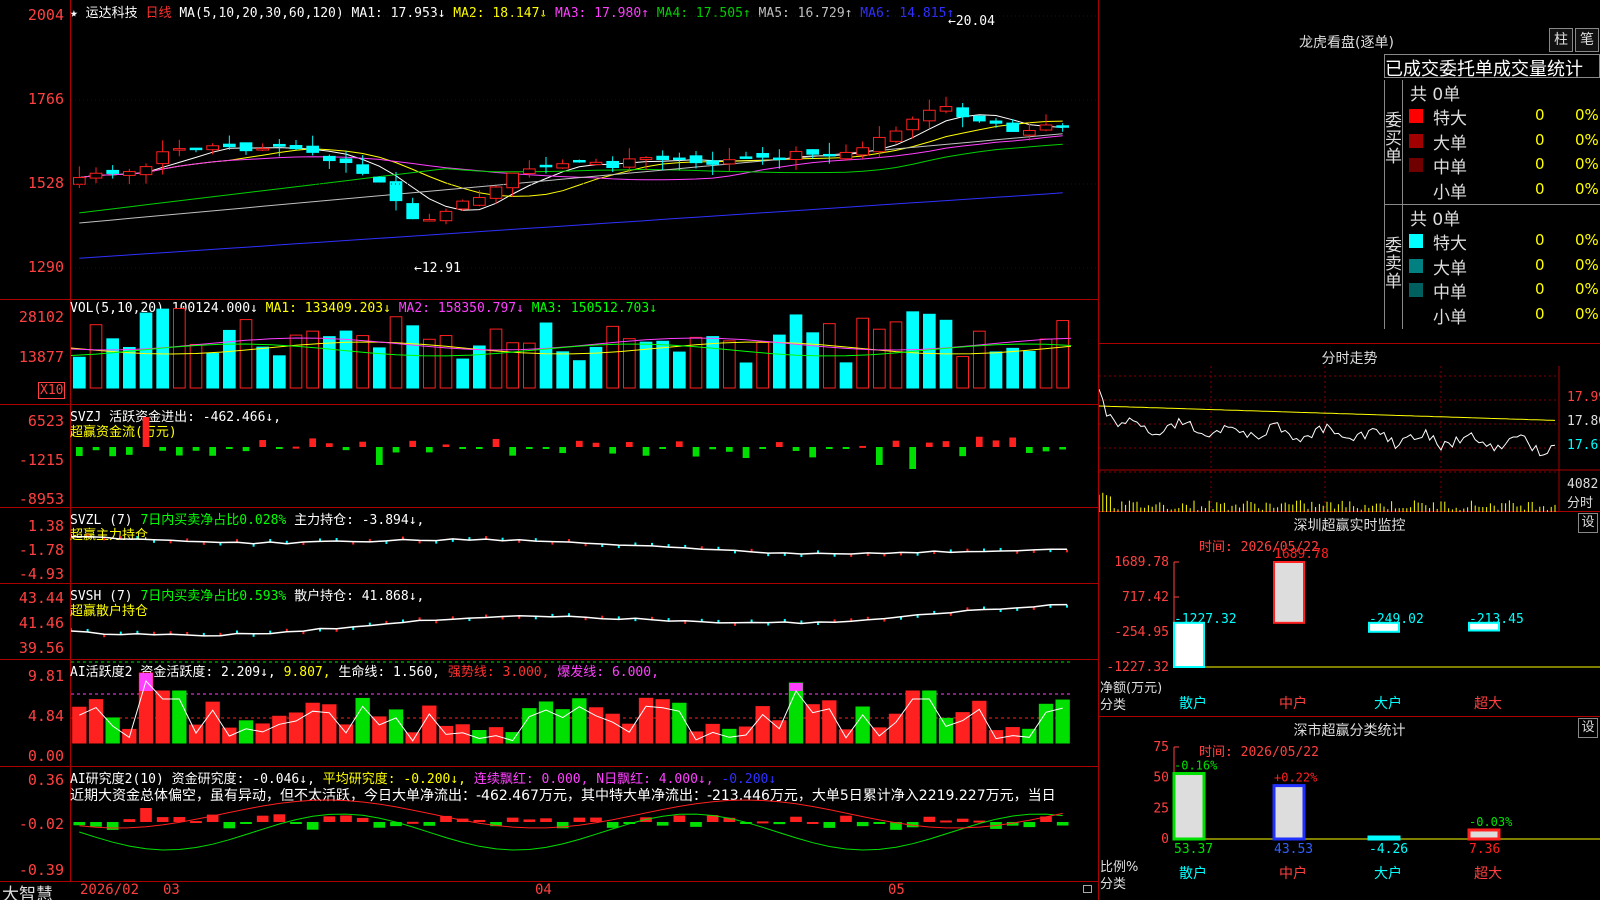  What do you see at coordinates (1466, 68) in the screenshot?
I see `tab-orders: 委托单` at bounding box center [1466, 68].